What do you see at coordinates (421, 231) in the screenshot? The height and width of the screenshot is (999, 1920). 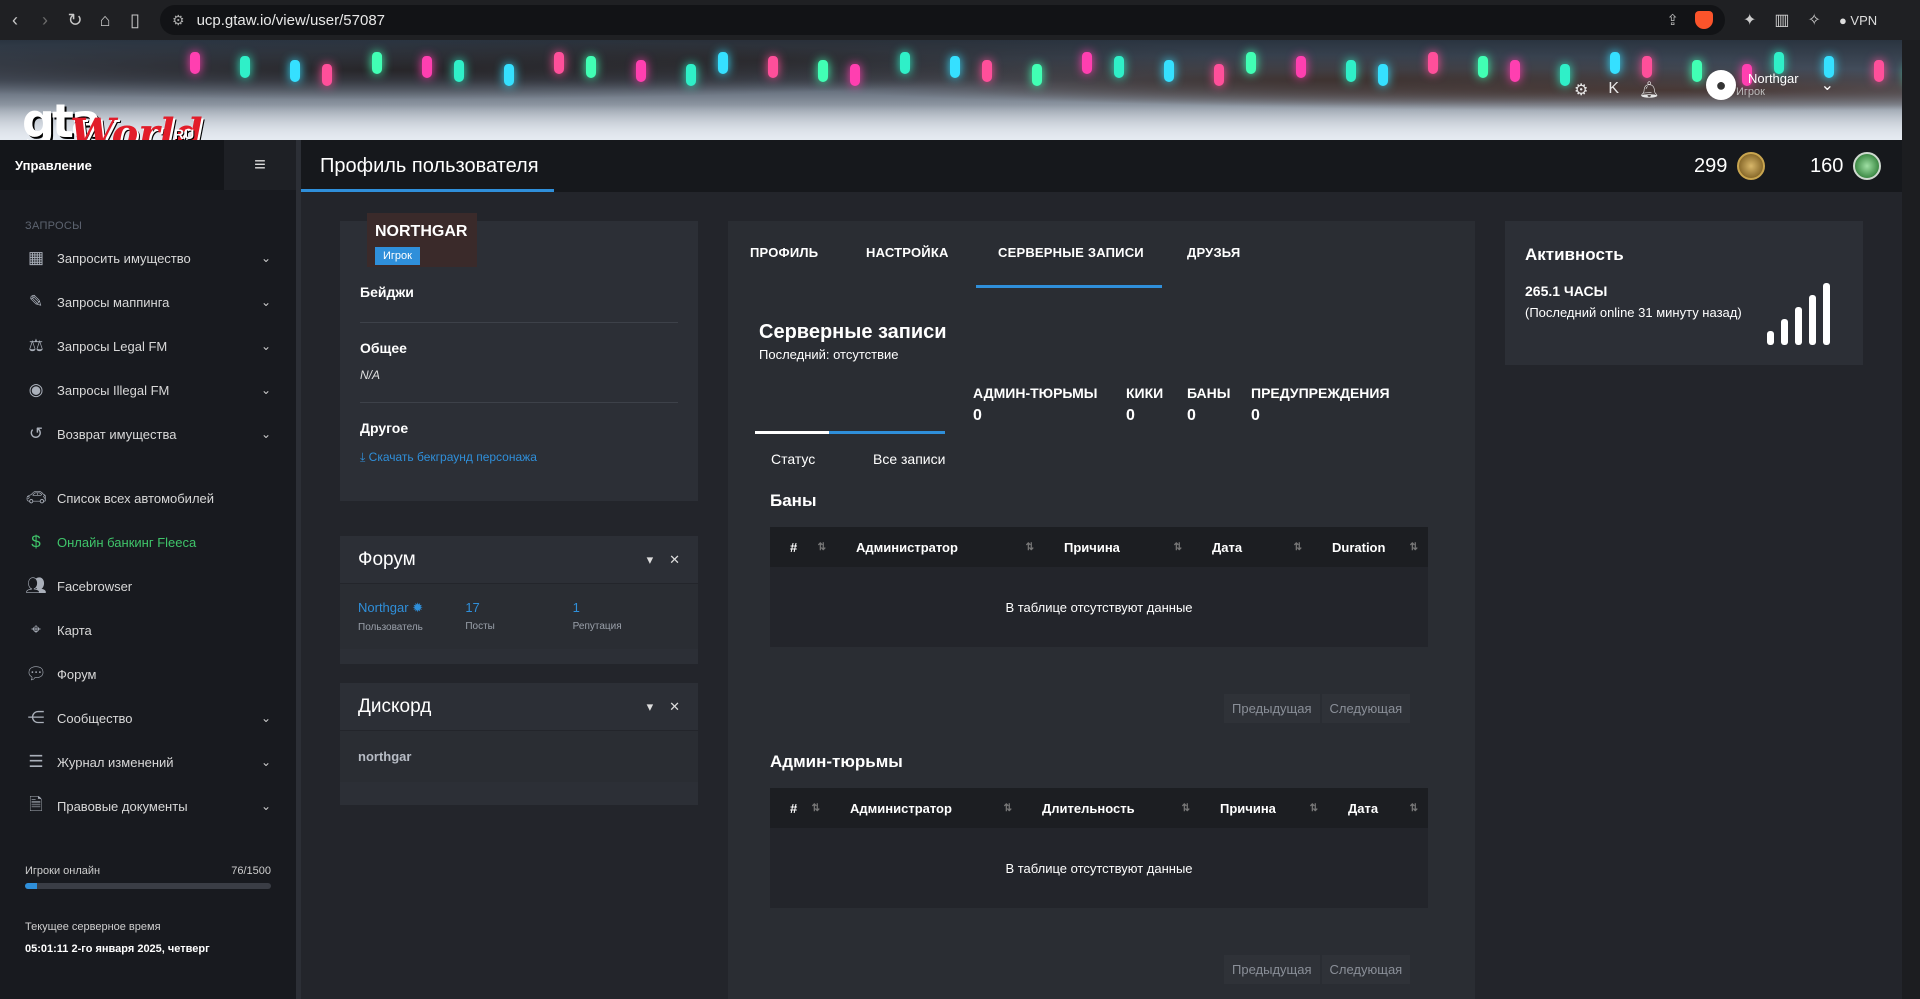 I see `profile-name: NORTHGAR` at bounding box center [421, 231].